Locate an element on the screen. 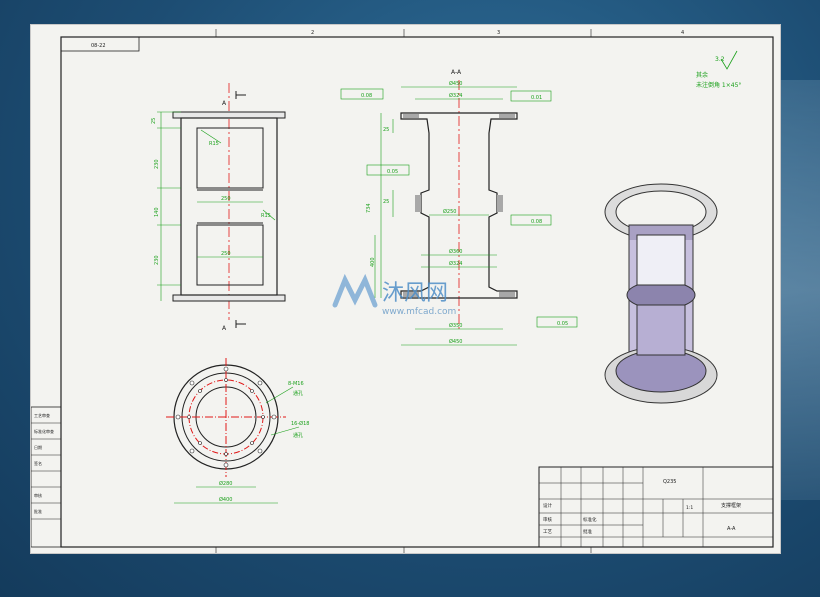 The width and height of the screenshot is (820, 597). title-row-label: 设计 is located at coordinates (547, 505).